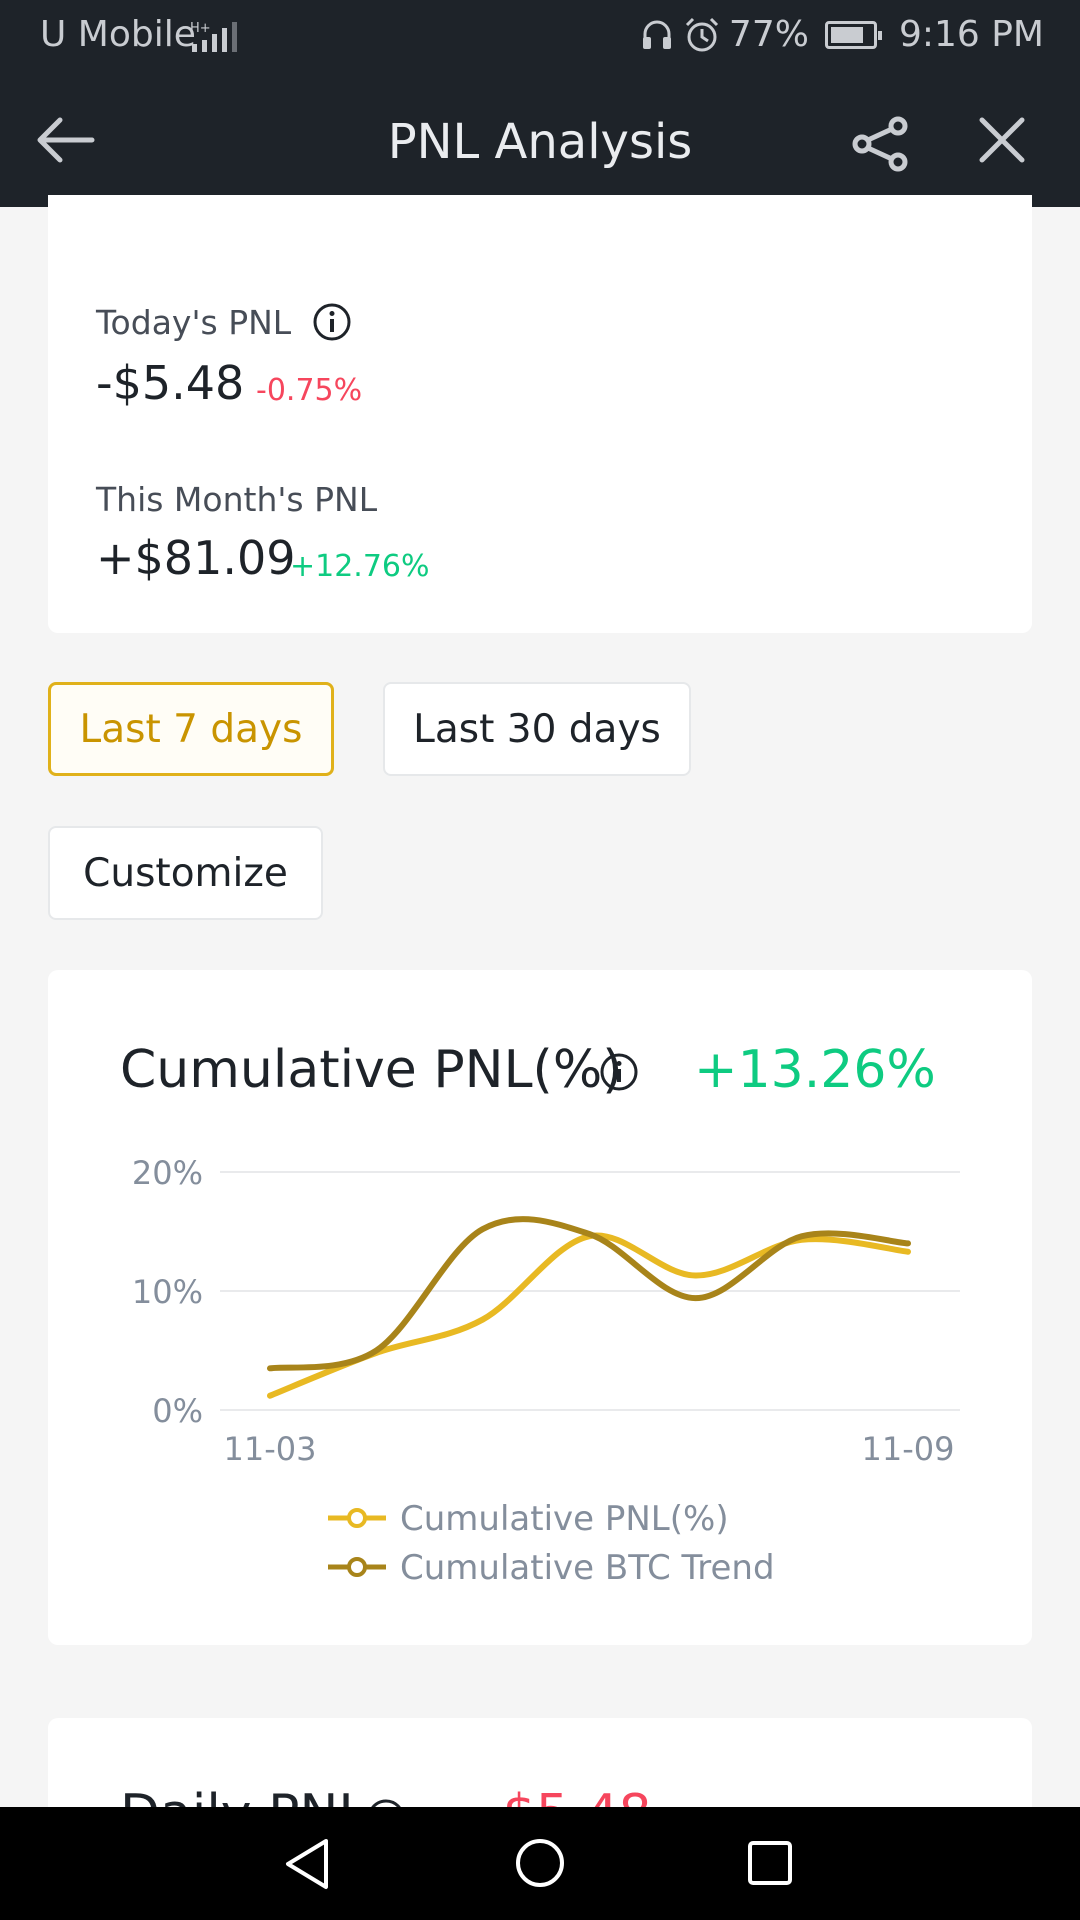  Describe the element at coordinates (564, 1519) in the screenshot. I see `legend-label: Cumulative PNL(%)` at that location.